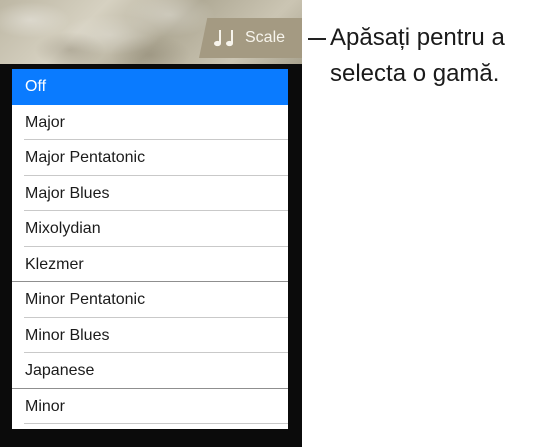  What do you see at coordinates (150, 371) in the screenshot?
I see `scale-option-japanese: Japanese` at bounding box center [150, 371].